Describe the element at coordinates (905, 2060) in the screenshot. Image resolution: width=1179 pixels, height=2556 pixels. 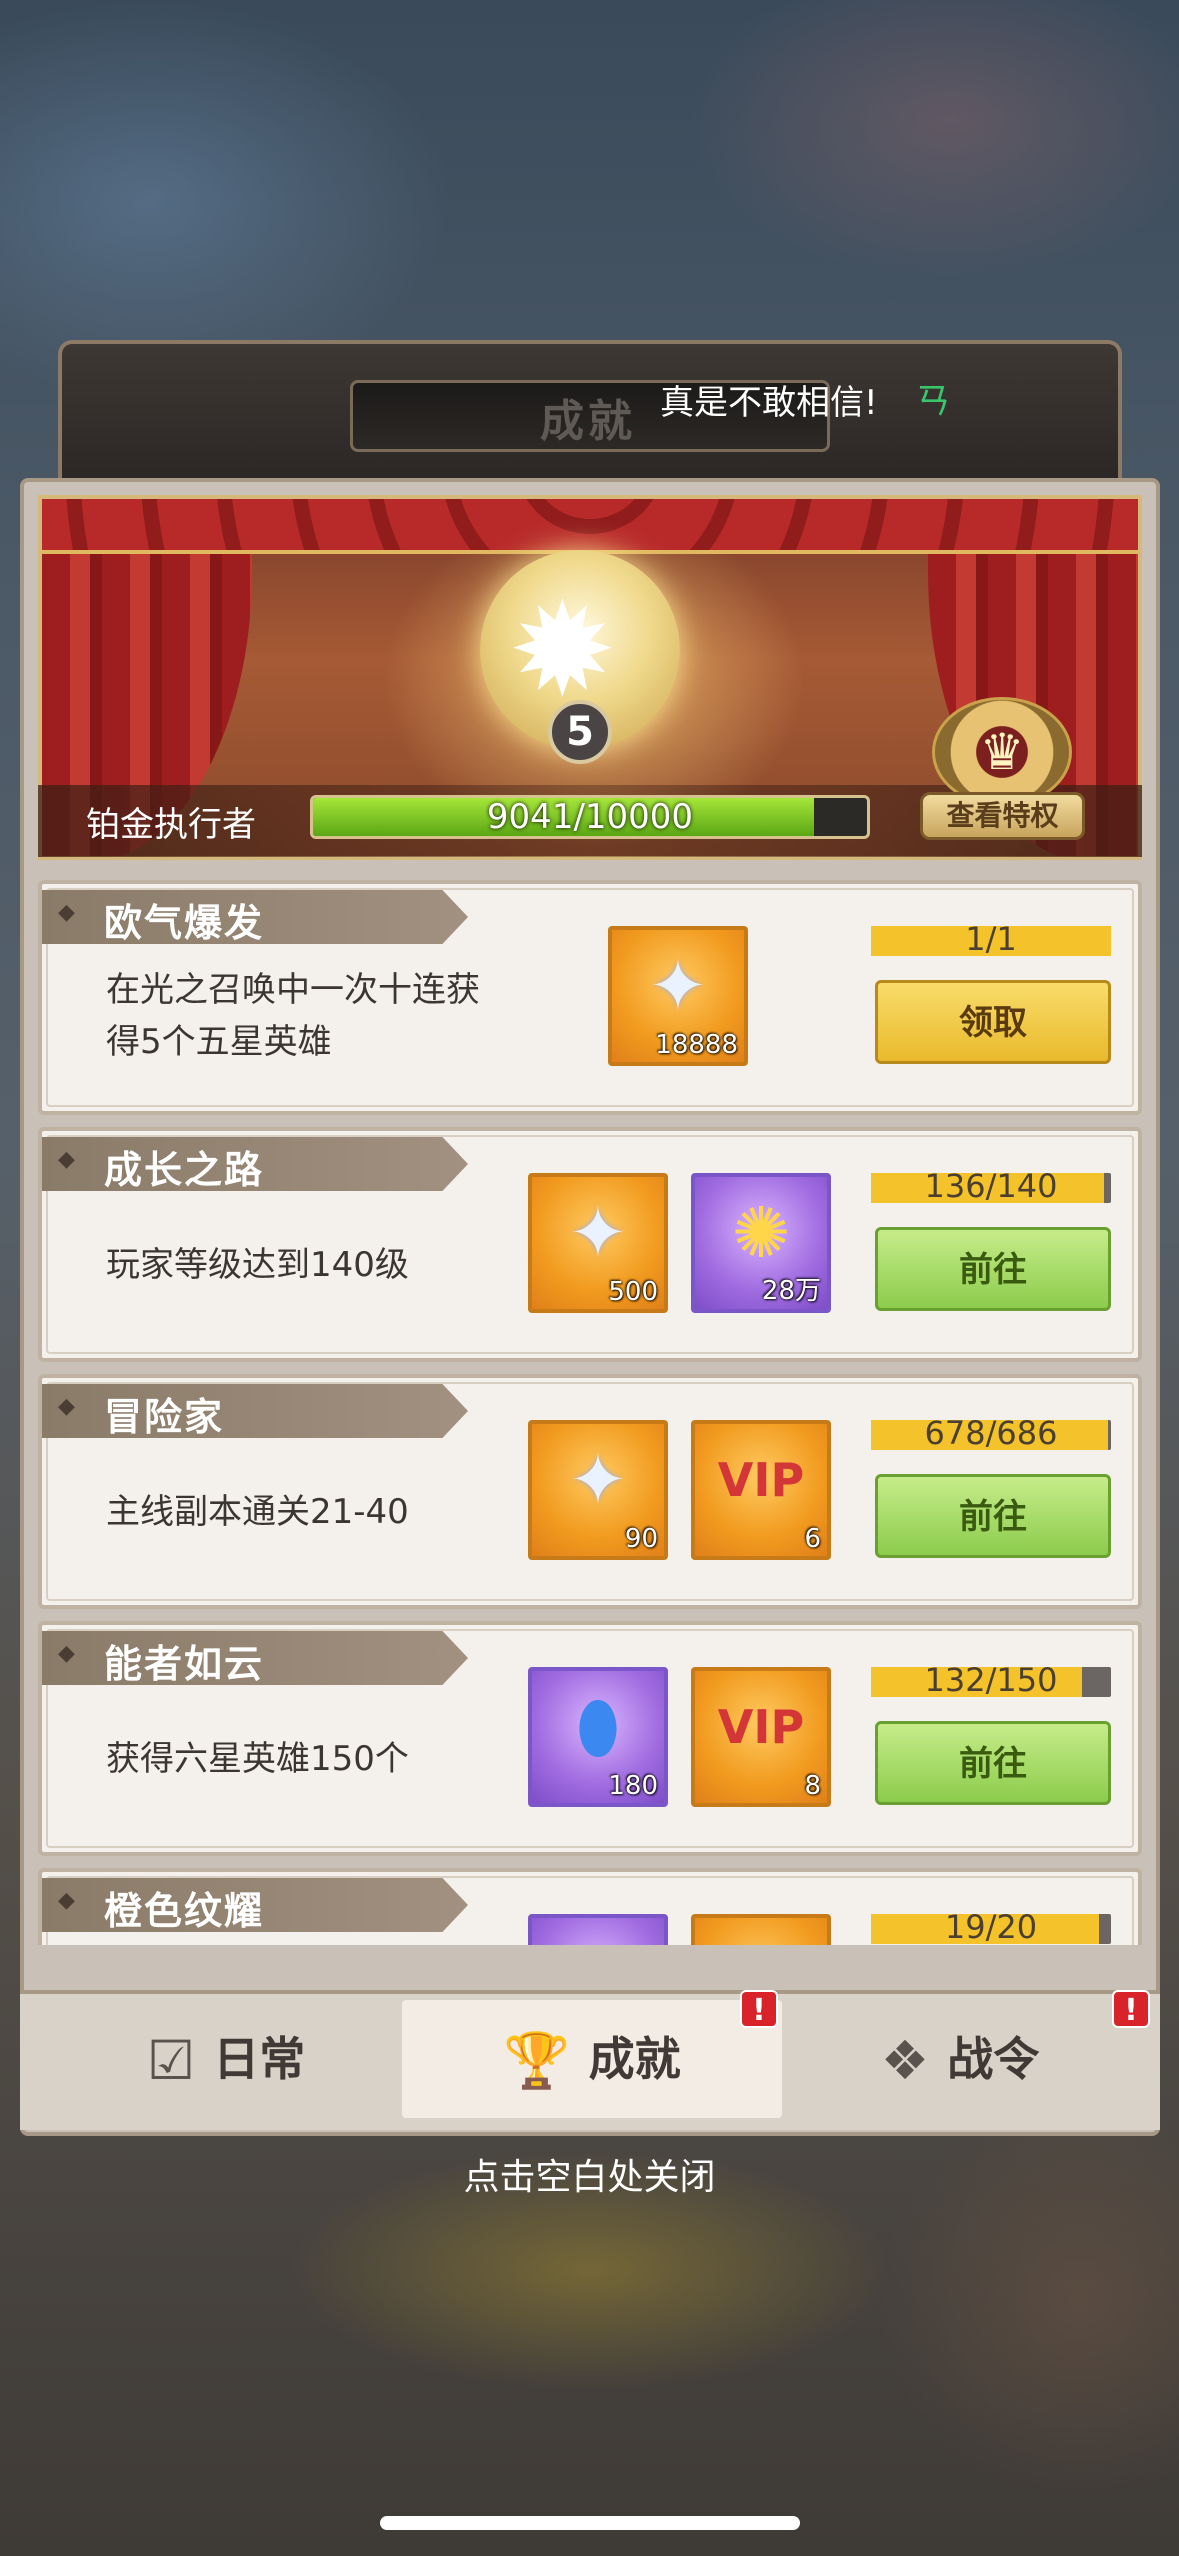
I see `battle-pass-icon: ❖` at that location.